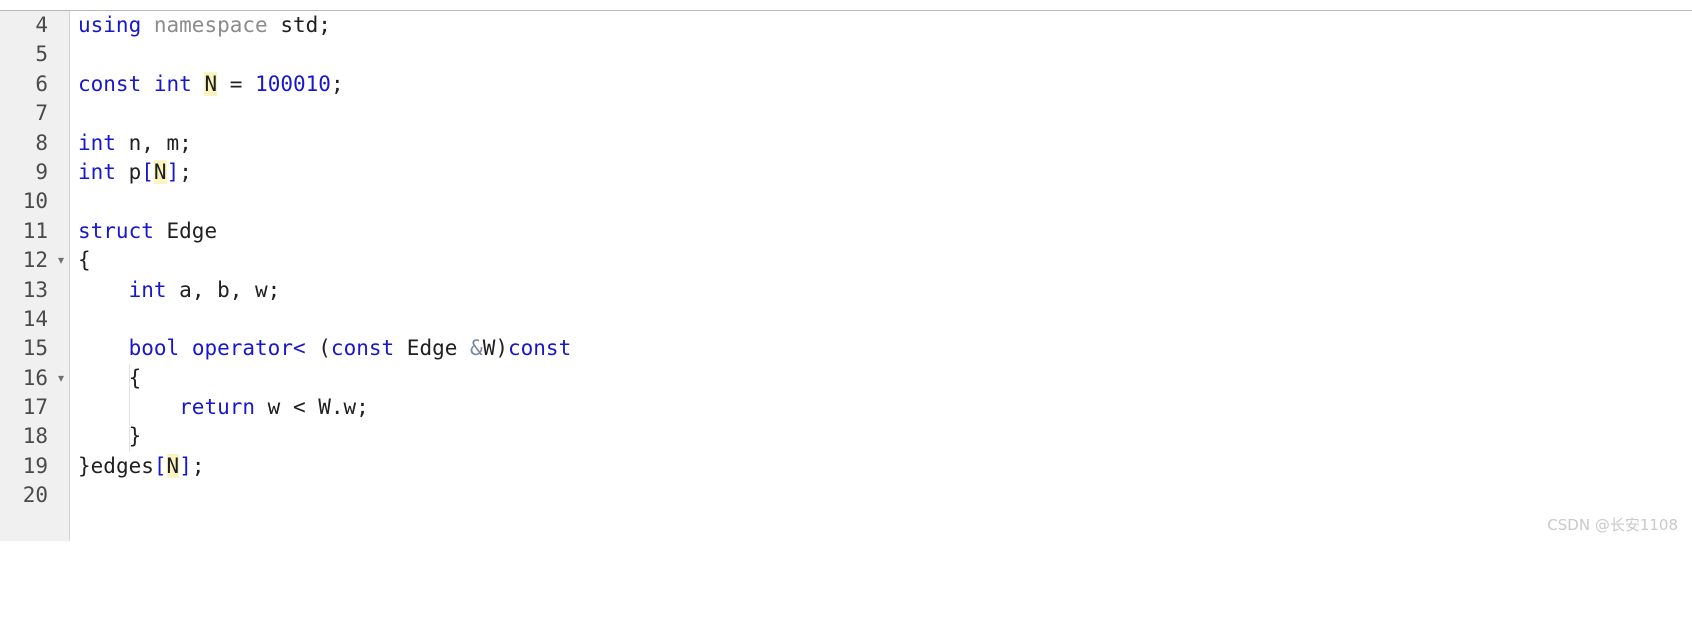 This screenshot has width=1692, height=628. What do you see at coordinates (846, 378) in the screenshot?
I see `code-line: 16 ▾ {` at bounding box center [846, 378].